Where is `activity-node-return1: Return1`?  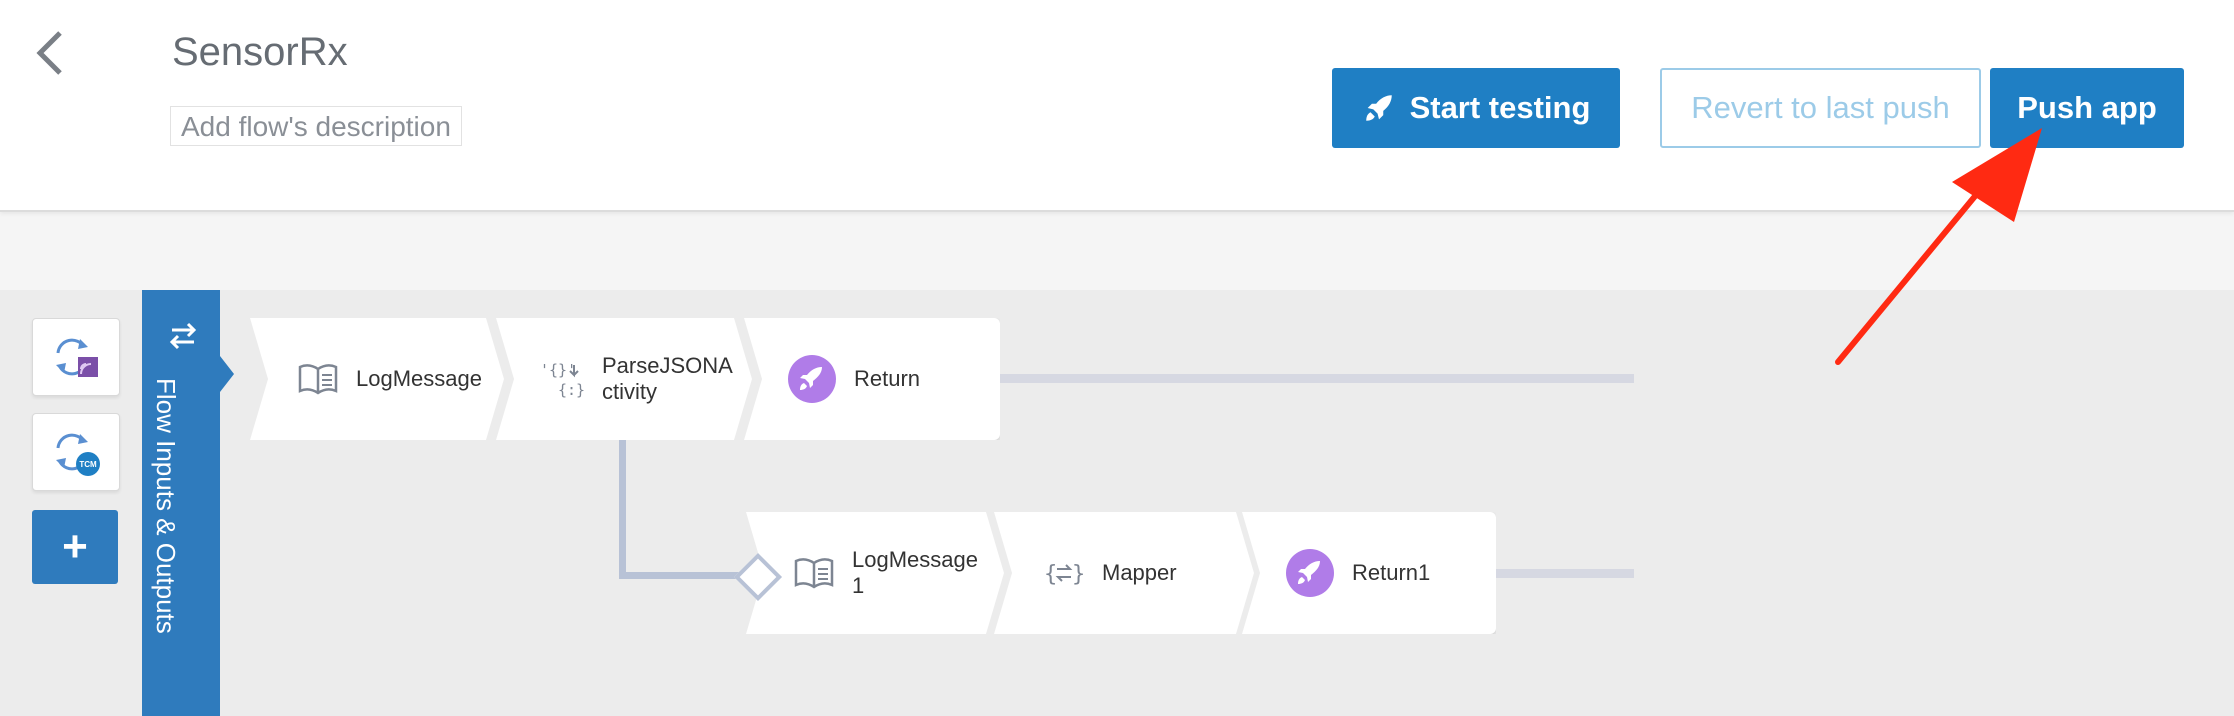 activity-node-return1: Return1 is located at coordinates (1369, 573).